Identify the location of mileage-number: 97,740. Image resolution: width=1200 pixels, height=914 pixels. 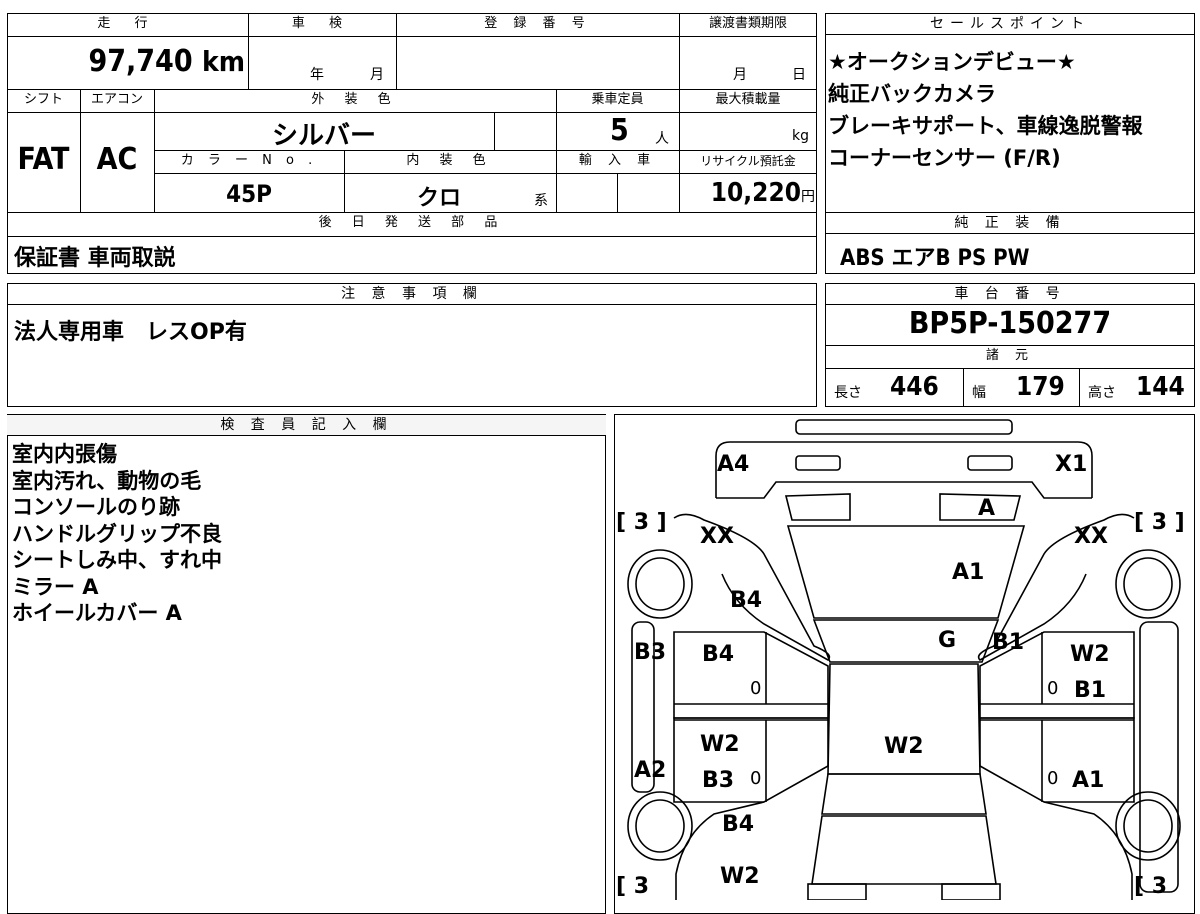
(140, 61).